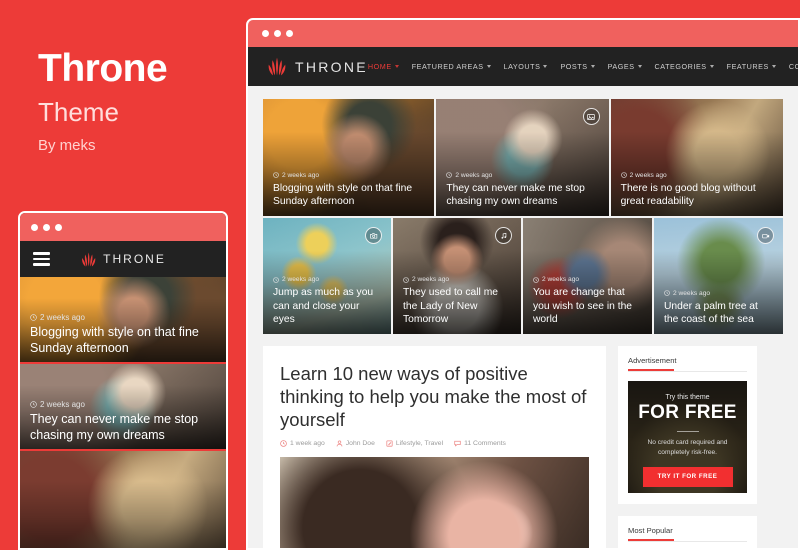 The width and height of the screenshot is (800, 550). Describe the element at coordinates (621, 66) in the screenshot. I see `nav-label: PAGES` at that location.